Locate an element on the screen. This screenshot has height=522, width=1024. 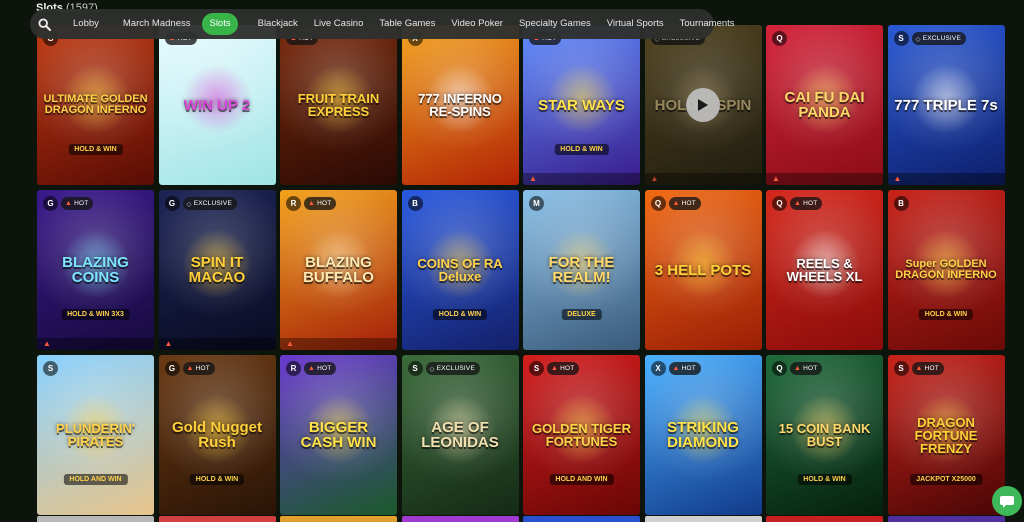
provider-icon: M is located at coordinates (536, 203).